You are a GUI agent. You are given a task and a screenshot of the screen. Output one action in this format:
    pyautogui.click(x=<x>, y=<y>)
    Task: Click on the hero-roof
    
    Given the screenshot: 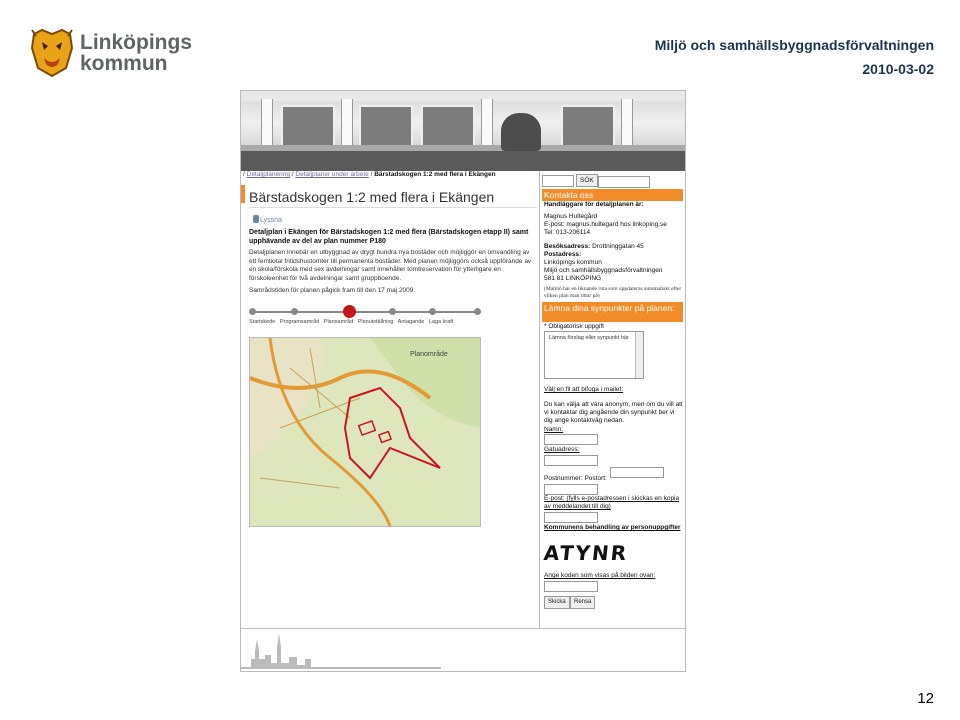 What is the action you would take?
    pyautogui.click(x=463, y=96)
    